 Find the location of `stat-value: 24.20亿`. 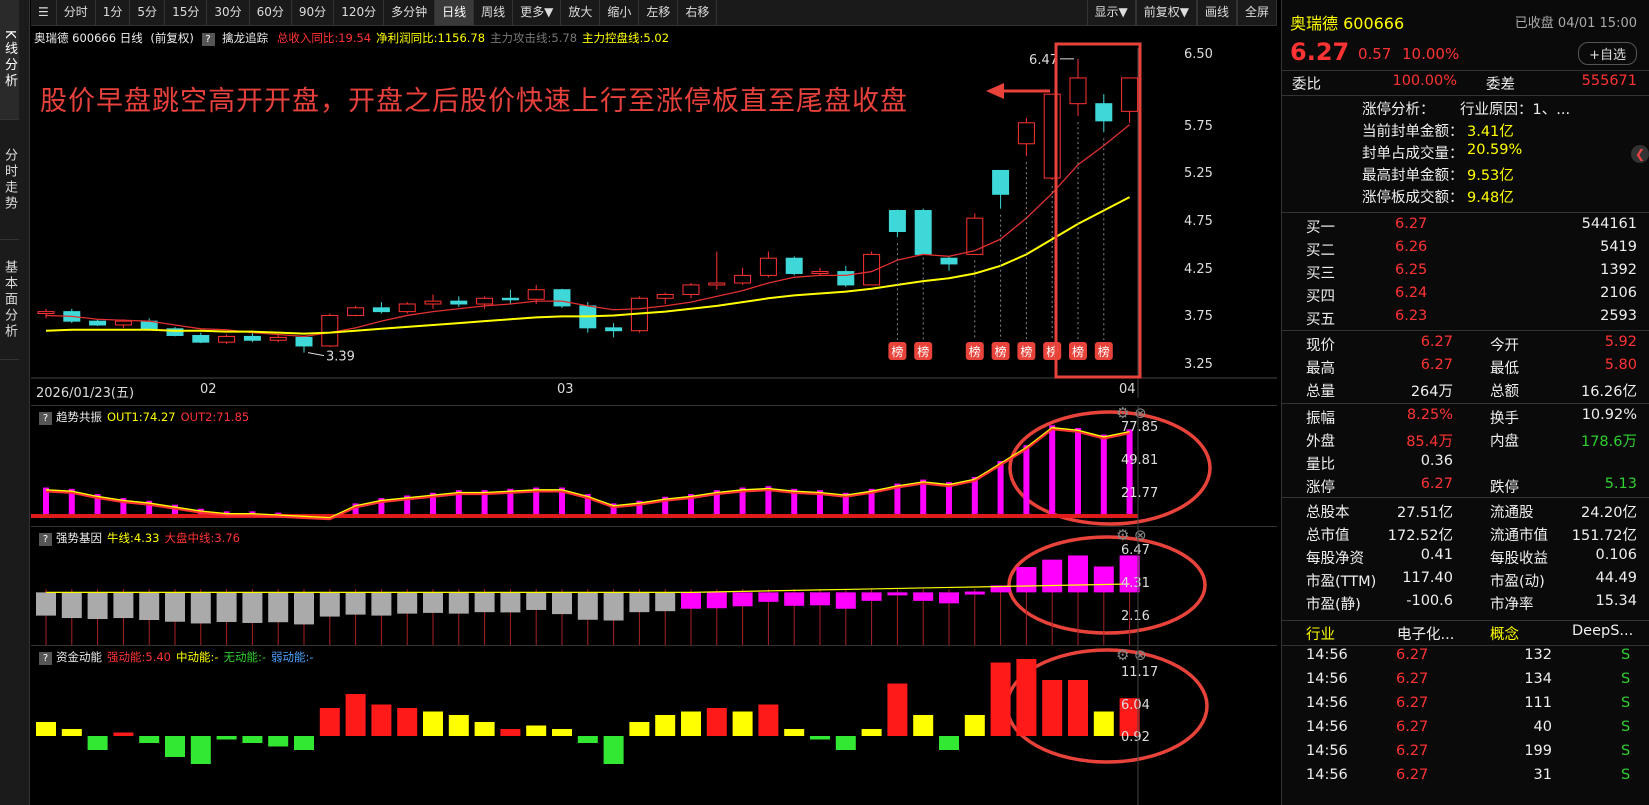

stat-value: 24.20亿 is located at coordinates (1608, 513).